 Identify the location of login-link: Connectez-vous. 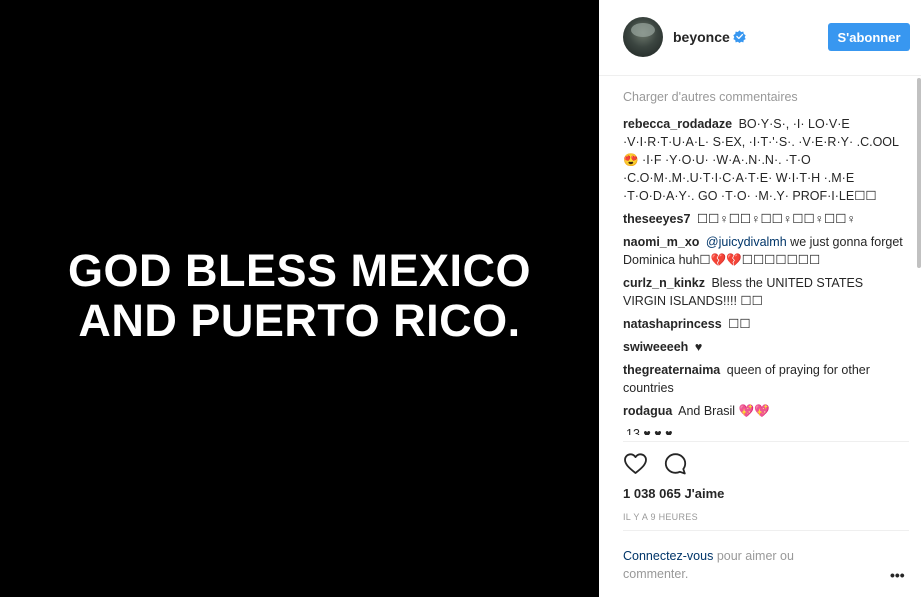
(668, 556).